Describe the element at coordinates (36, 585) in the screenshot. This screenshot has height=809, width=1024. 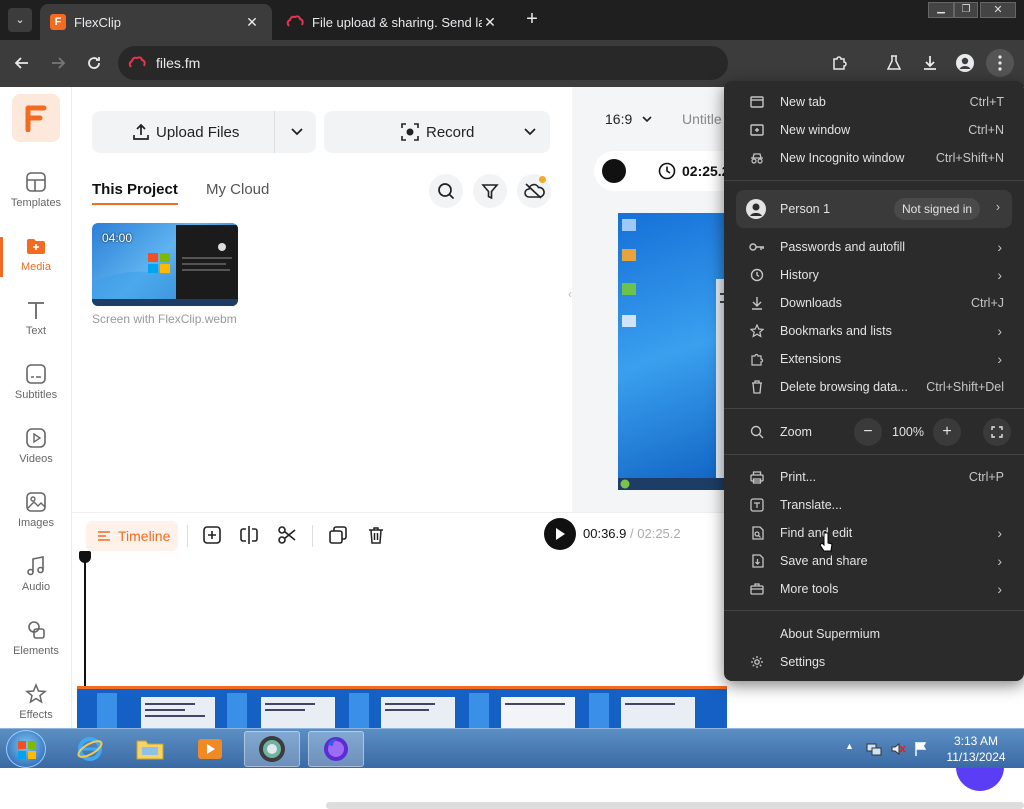
I see `sidebar-item-audio: Audio` at that location.